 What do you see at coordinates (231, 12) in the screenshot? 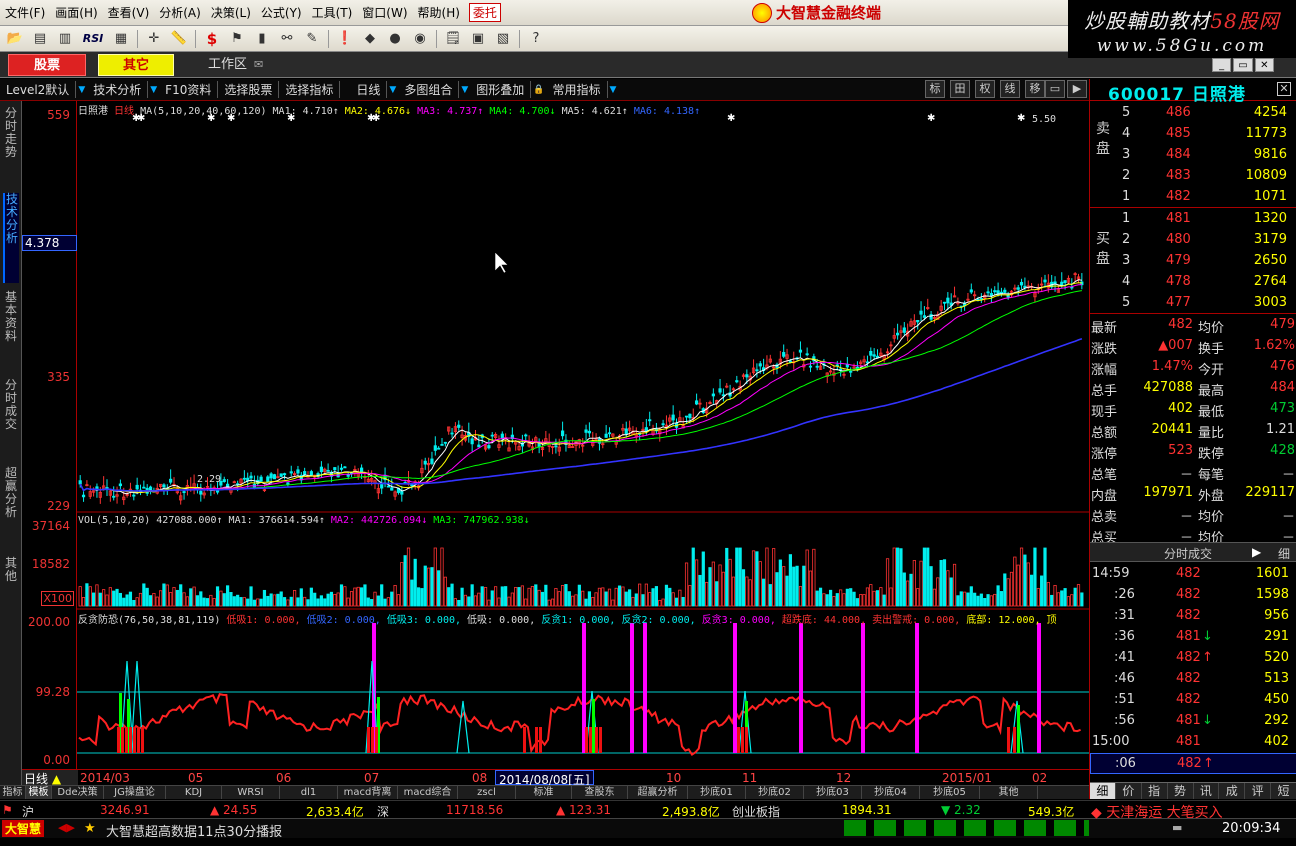
I see `menu-decision: 决策(L)` at bounding box center [231, 12].